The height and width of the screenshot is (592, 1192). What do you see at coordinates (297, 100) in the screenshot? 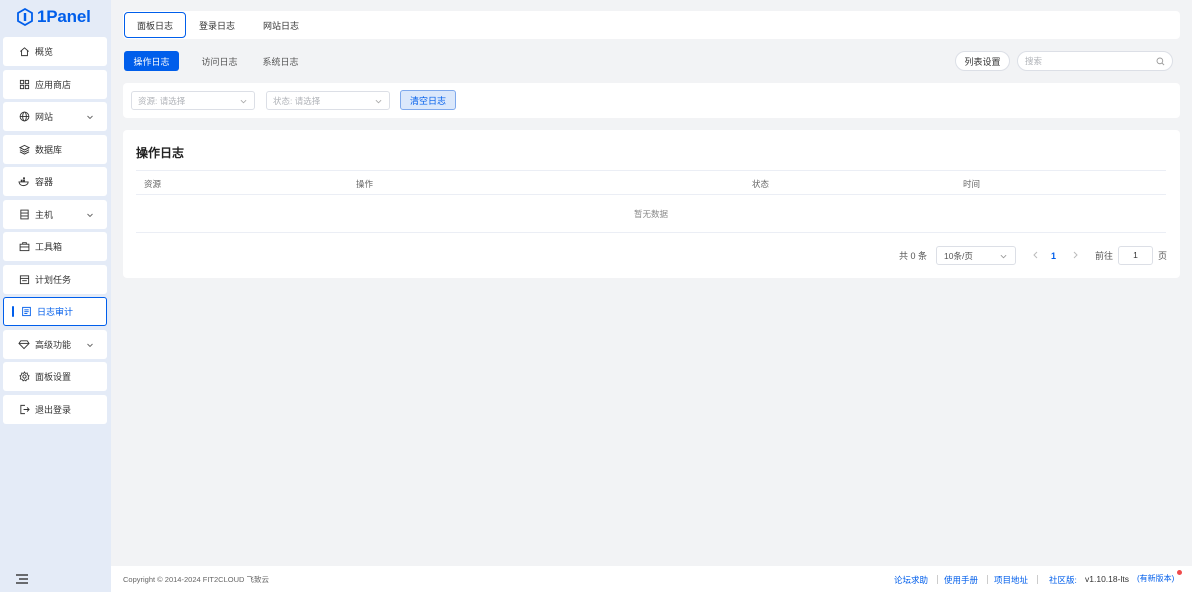
I see `status-select-placeholder: 状态: 请选择` at bounding box center [297, 100].